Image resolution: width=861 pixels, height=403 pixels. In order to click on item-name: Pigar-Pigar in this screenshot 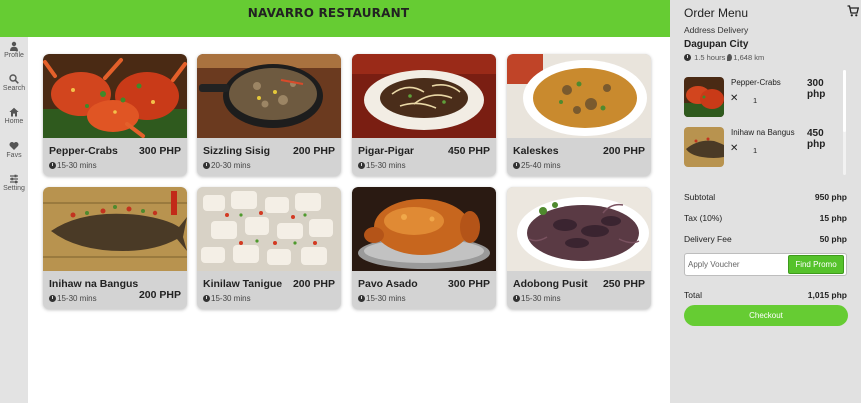, I will do `click(386, 151)`.